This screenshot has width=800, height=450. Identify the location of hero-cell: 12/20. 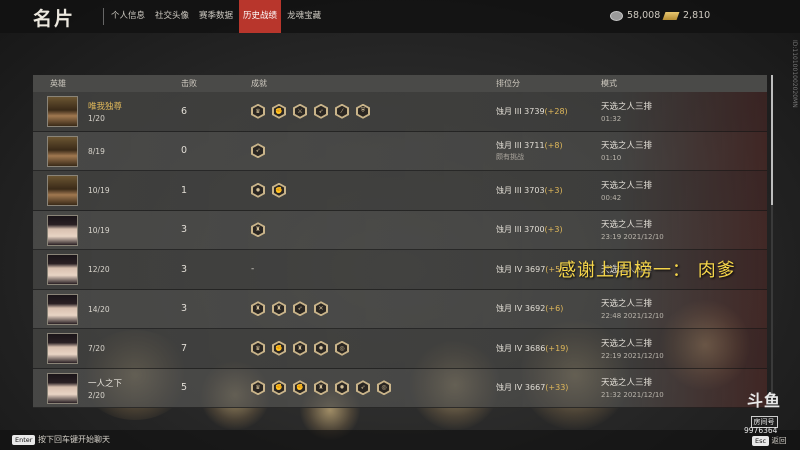
(107, 269).